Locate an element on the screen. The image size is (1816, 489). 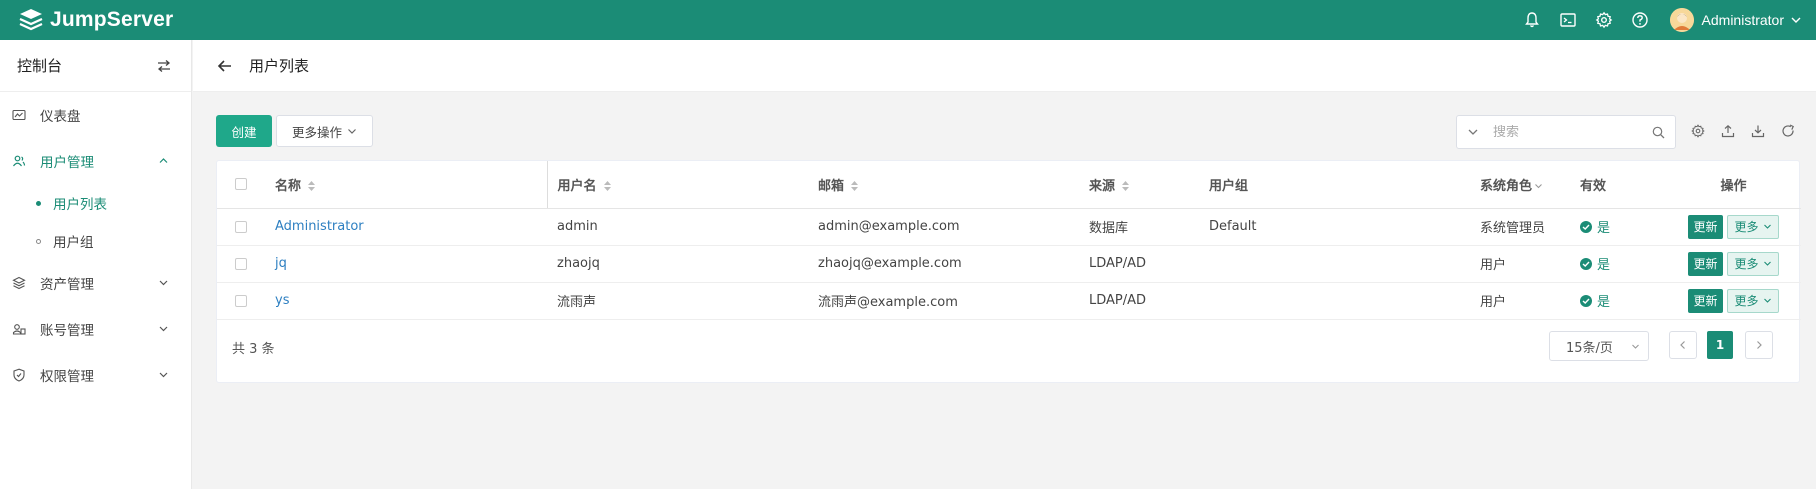
email-cell: zhaojq@example.com is located at coordinates (890, 263).